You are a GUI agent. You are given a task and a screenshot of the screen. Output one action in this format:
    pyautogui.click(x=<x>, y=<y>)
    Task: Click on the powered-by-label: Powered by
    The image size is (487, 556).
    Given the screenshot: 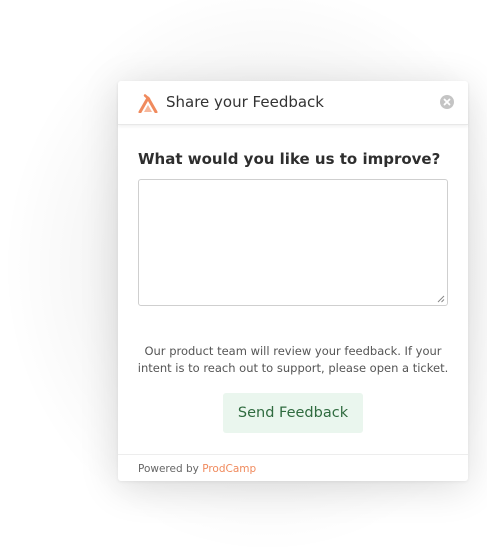 What is the action you would take?
    pyautogui.click(x=168, y=469)
    